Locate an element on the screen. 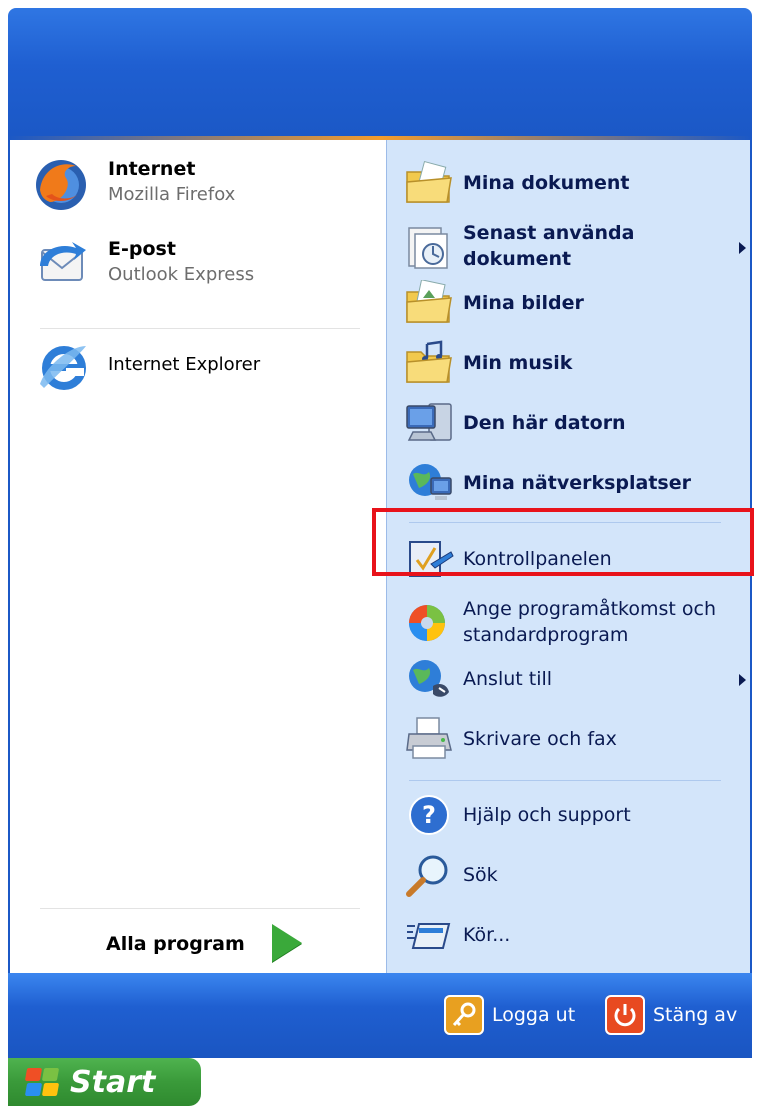  pinned-item-email: E-post Outlook Express is located at coordinates (202, 266).